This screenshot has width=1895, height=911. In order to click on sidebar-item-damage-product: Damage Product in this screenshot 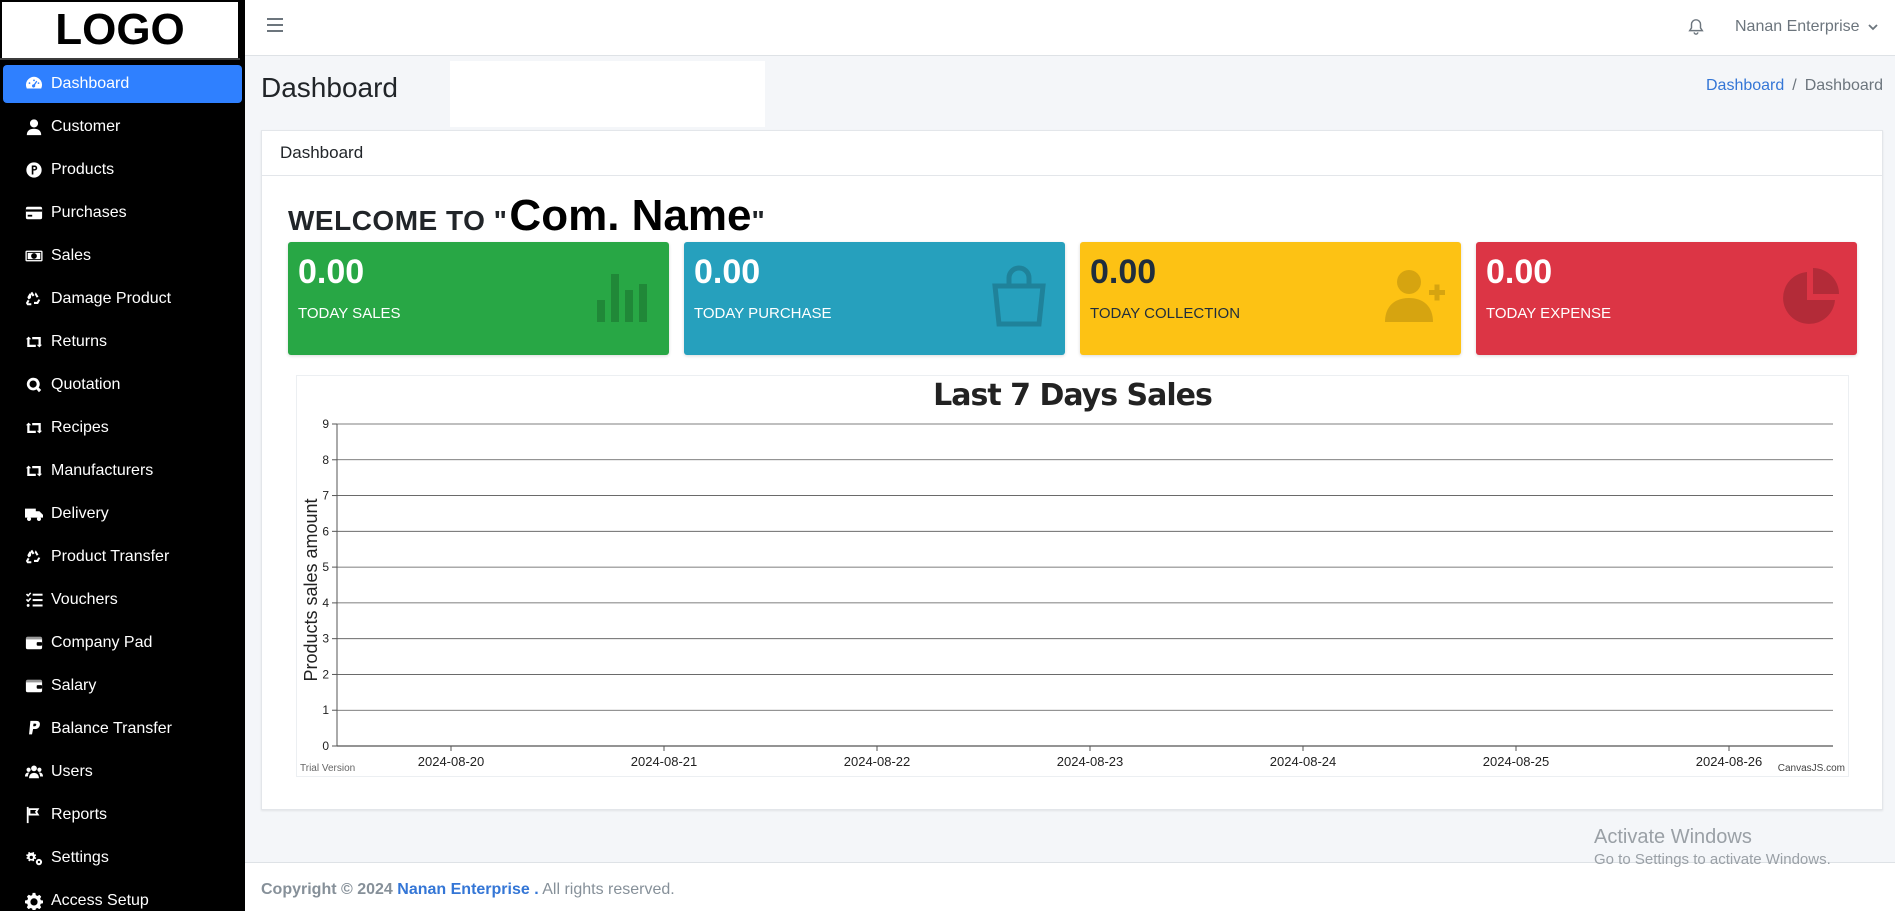, I will do `click(122, 299)`.